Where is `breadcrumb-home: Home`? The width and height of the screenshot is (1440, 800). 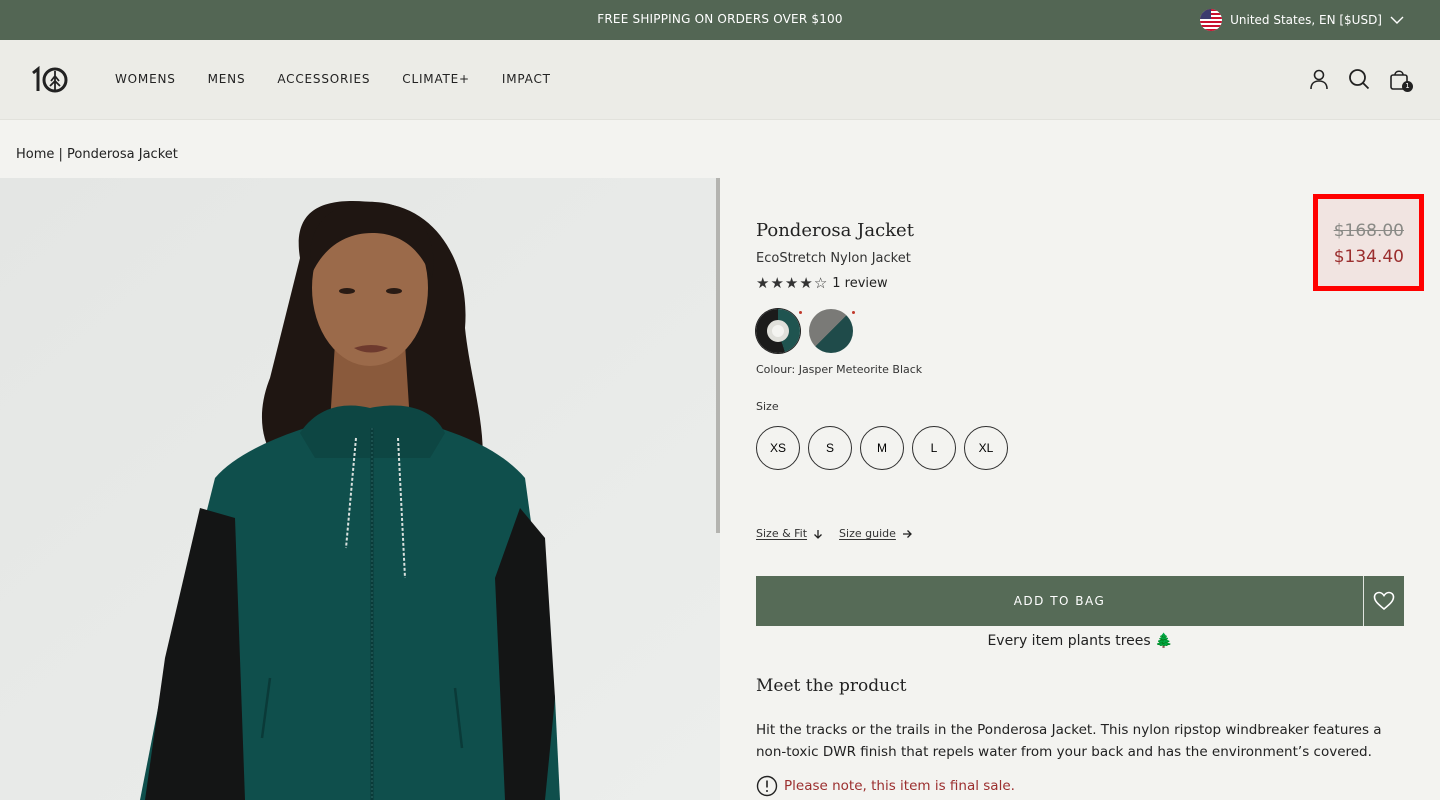 breadcrumb-home: Home is located at coordinates (35, 154).